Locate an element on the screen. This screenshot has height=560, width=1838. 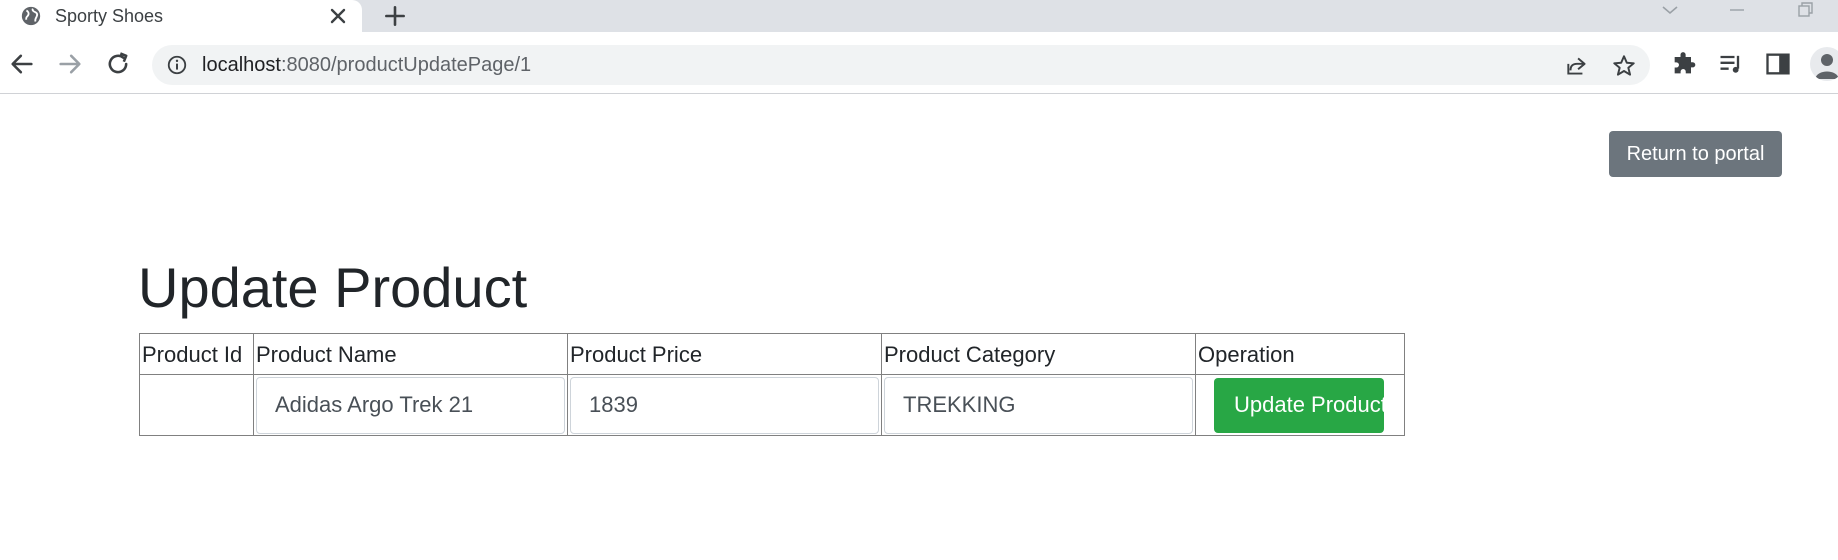
update-button-clip: Update Product is located at coordinates (1299, 405).